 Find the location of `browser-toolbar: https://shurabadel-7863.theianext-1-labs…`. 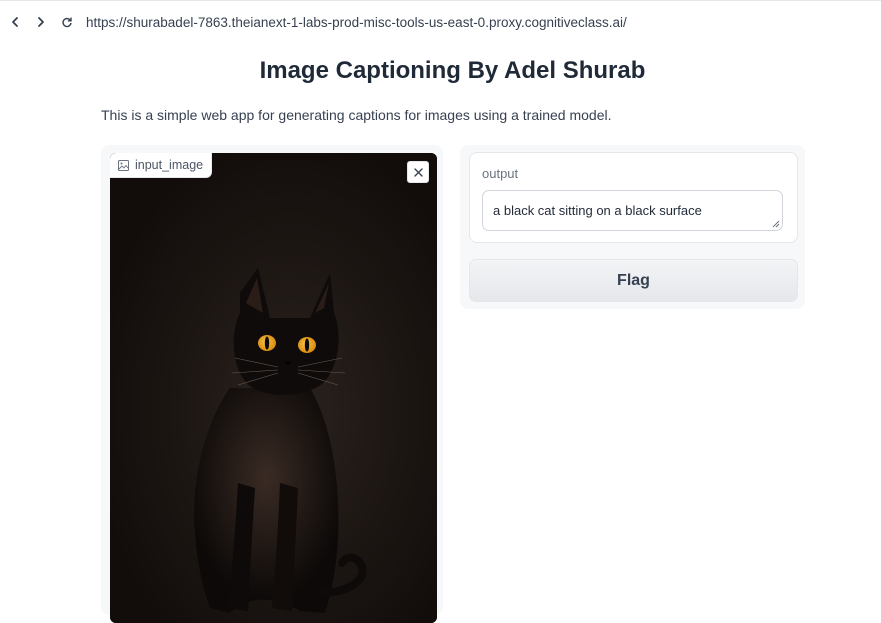

browser-toolbar: https://shurabadel-7863.theianext-1-labs… is located at coordinates (440, 21).